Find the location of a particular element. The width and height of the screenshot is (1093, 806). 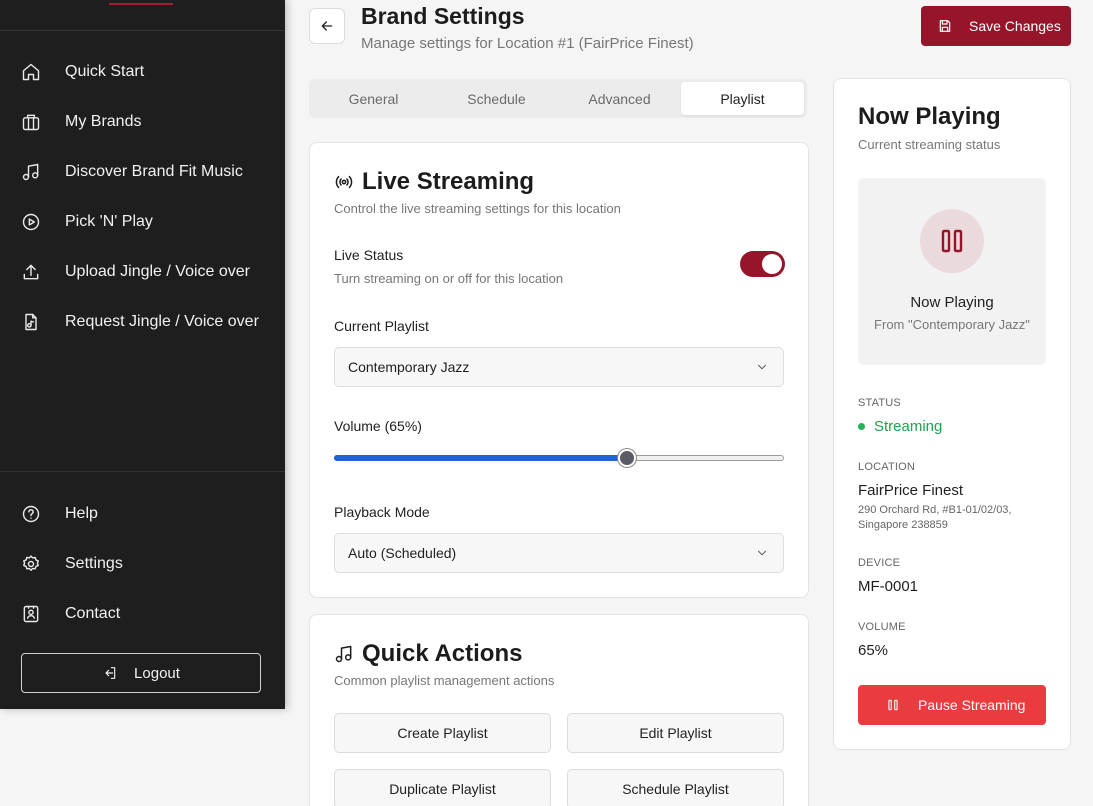

live-status-toggle is located at coordinates (762, 264).